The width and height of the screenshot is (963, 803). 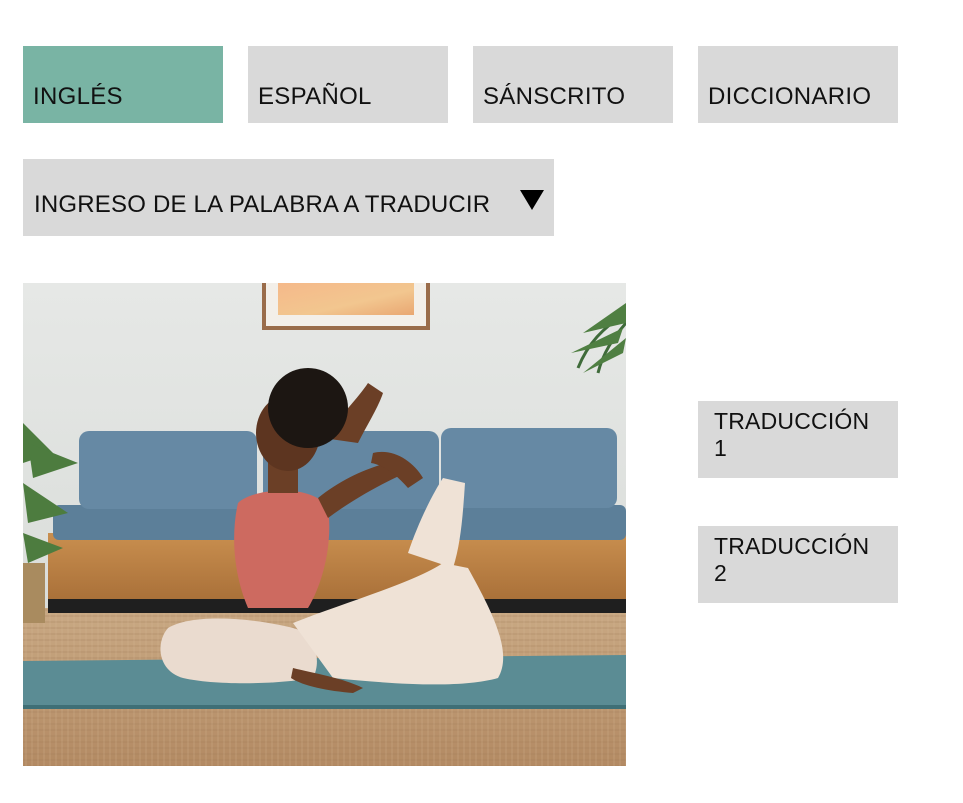 What do you see at coordinates (792, 434) in the screenshot?
I see `translation-1-label: TRADUCCIÓN 1` at bounding box center [792, 434].